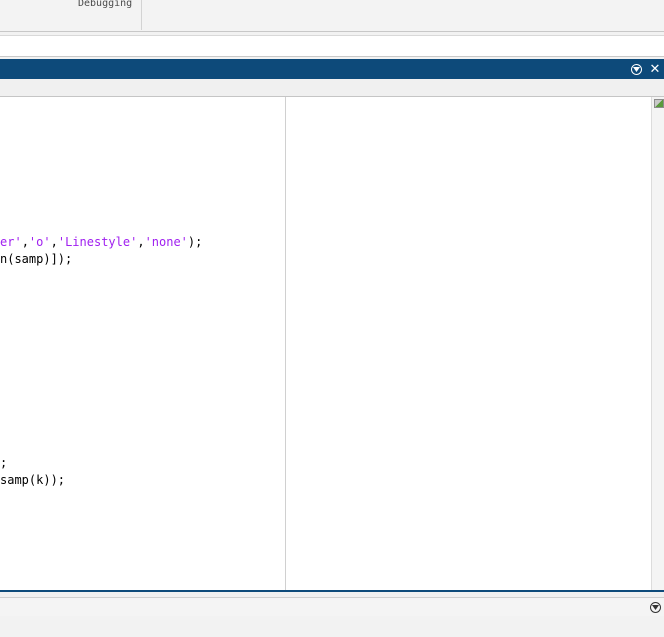 The height and width of the screenshot is (637, 664). Describe the element at coordinates (332, 626) in the screenshot. I see `footer-area` at that location.